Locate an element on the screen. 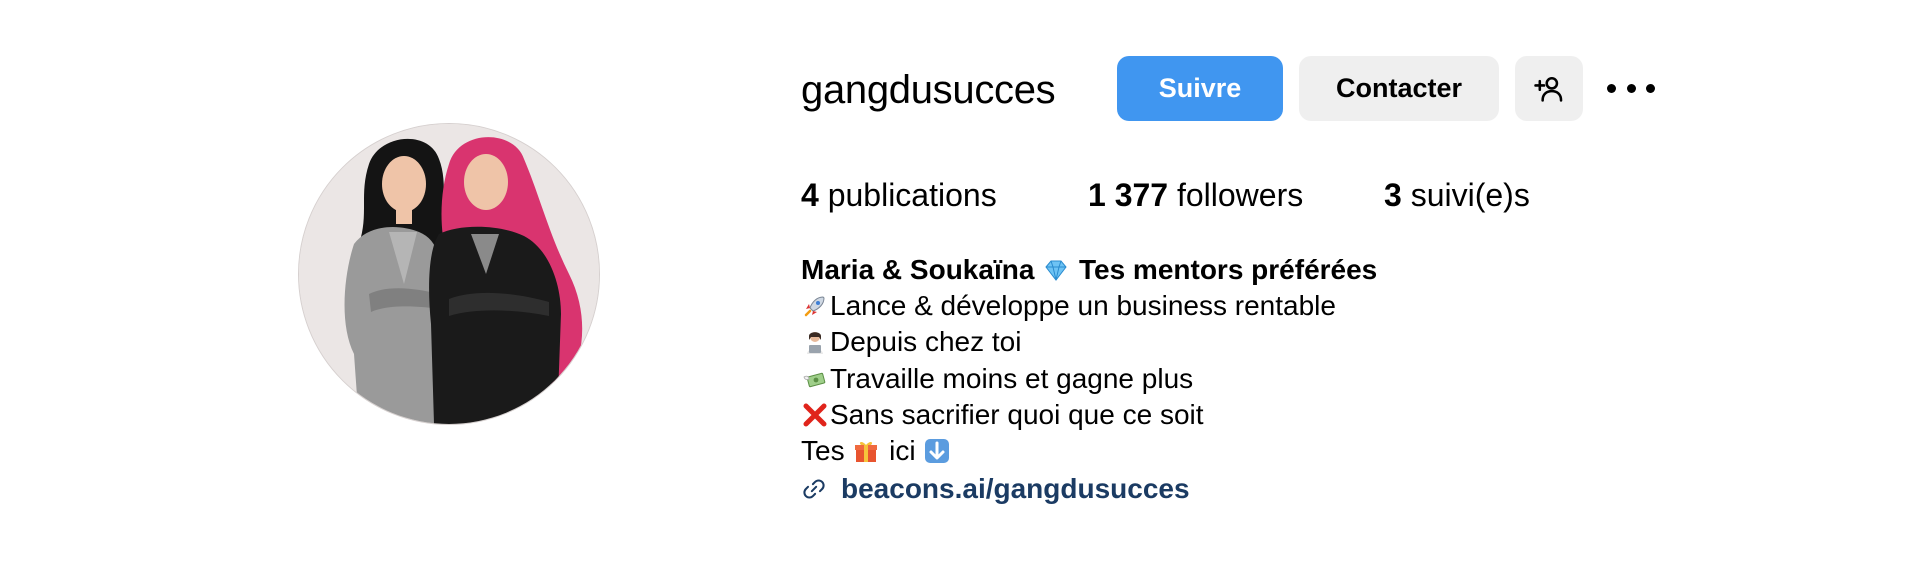 This screenshot has height=568, width=1920. bio-gift-prefix: Tes is located at coordinates (823, 450).